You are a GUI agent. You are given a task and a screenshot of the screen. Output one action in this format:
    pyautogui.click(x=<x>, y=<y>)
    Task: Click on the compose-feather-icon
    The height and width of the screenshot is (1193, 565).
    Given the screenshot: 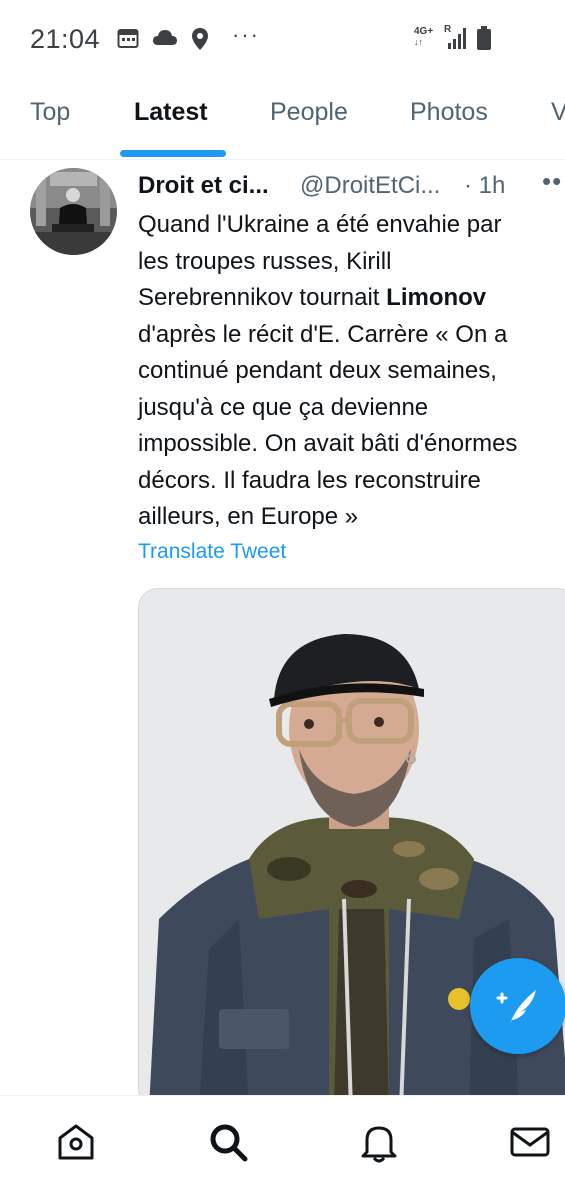 What is the action you would take?
    pyautogui.click(x=516, y=1007)
    